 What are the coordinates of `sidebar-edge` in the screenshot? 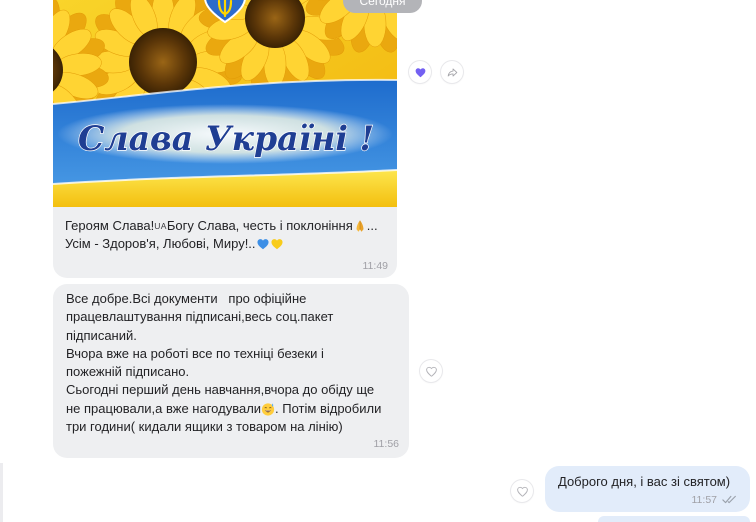 It's located at (1, 492).